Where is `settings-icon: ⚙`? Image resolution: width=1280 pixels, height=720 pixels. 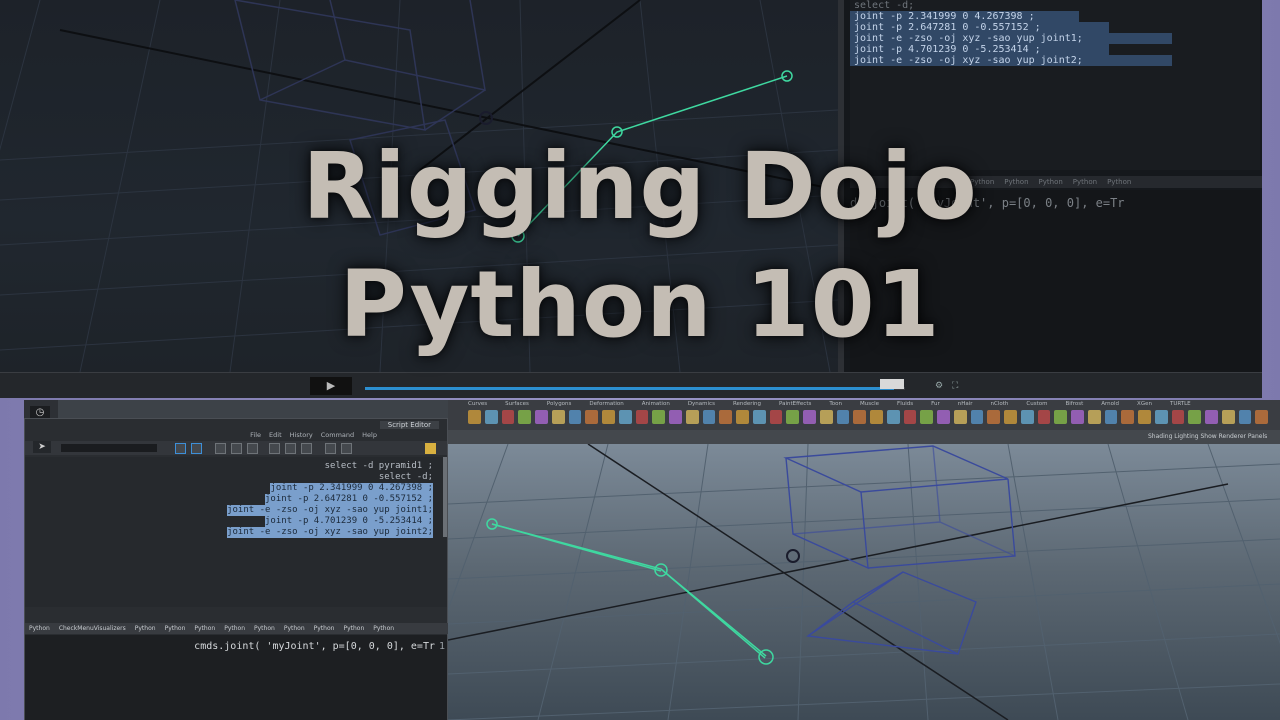
settings-icon: ⚙ is located at coordinates (939, 386).